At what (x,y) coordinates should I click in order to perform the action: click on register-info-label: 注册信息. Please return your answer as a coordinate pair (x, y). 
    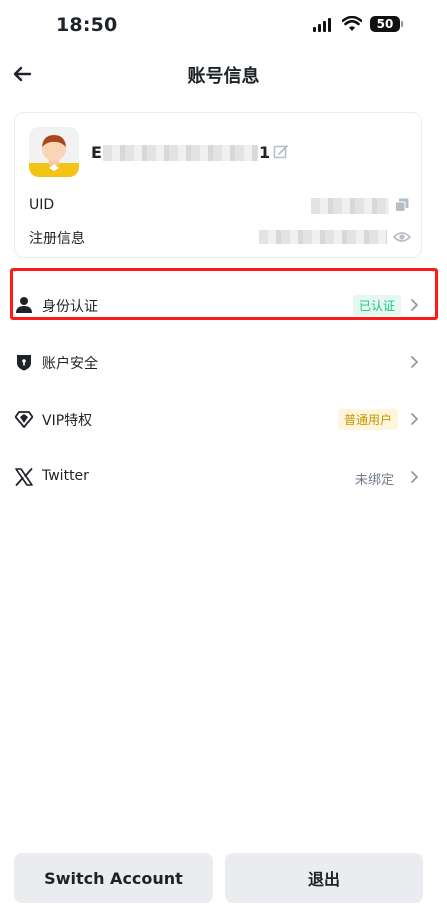
    Looking at the image, I should click on (57, 239).